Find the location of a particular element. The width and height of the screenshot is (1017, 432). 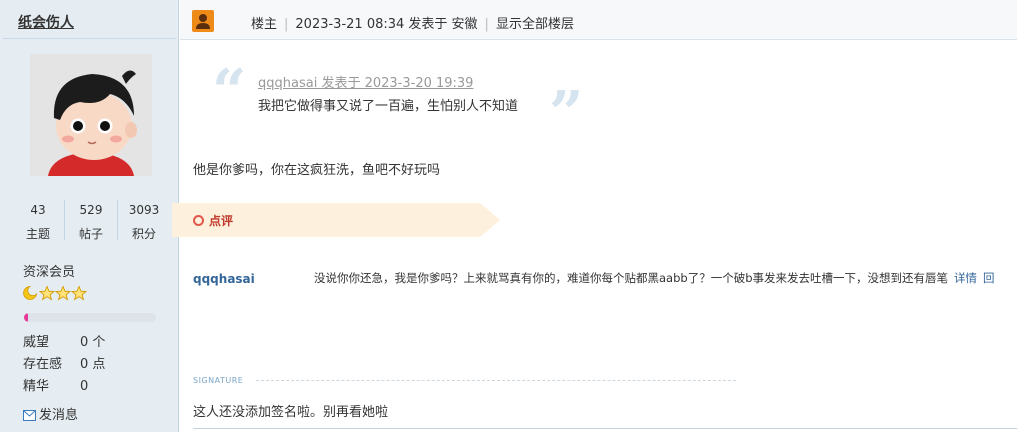

quote-open-icon: “ is located at coordinates (229, 92).